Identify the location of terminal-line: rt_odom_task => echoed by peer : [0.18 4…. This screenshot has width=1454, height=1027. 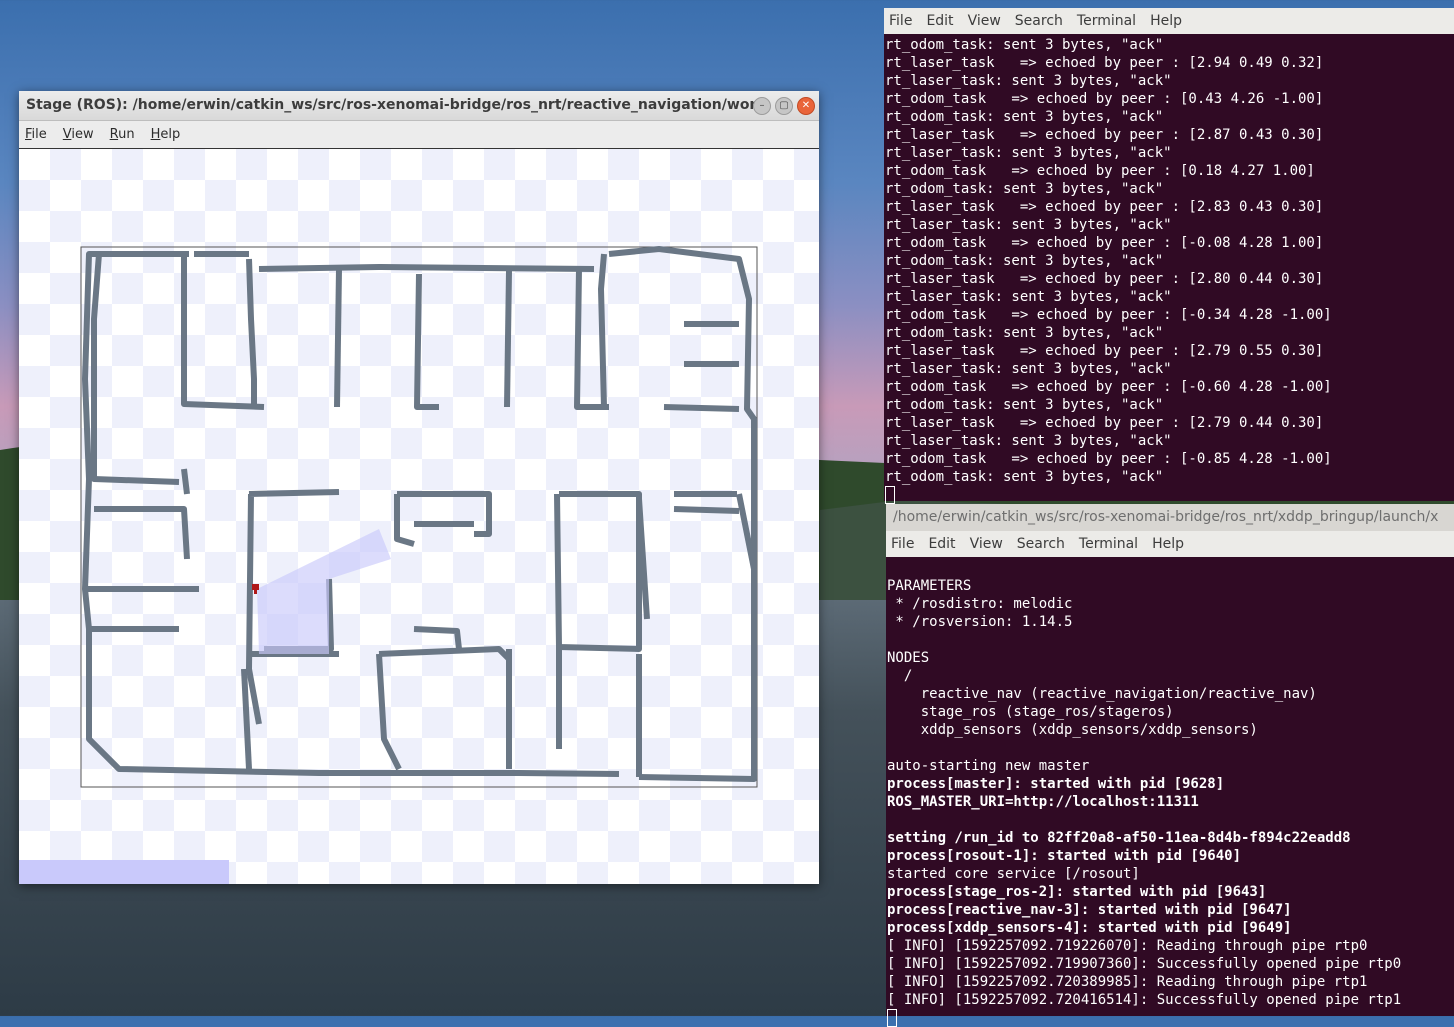
(1100, 171).